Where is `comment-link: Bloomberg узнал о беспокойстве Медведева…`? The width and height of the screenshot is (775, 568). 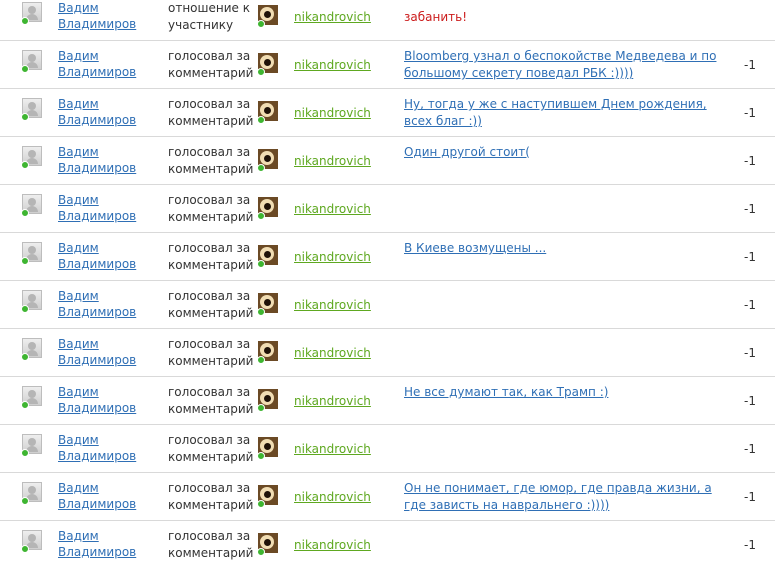
comment-link: Bloomberg узнал о беспокойстве Медведева… is located at coordinates (569, 65).